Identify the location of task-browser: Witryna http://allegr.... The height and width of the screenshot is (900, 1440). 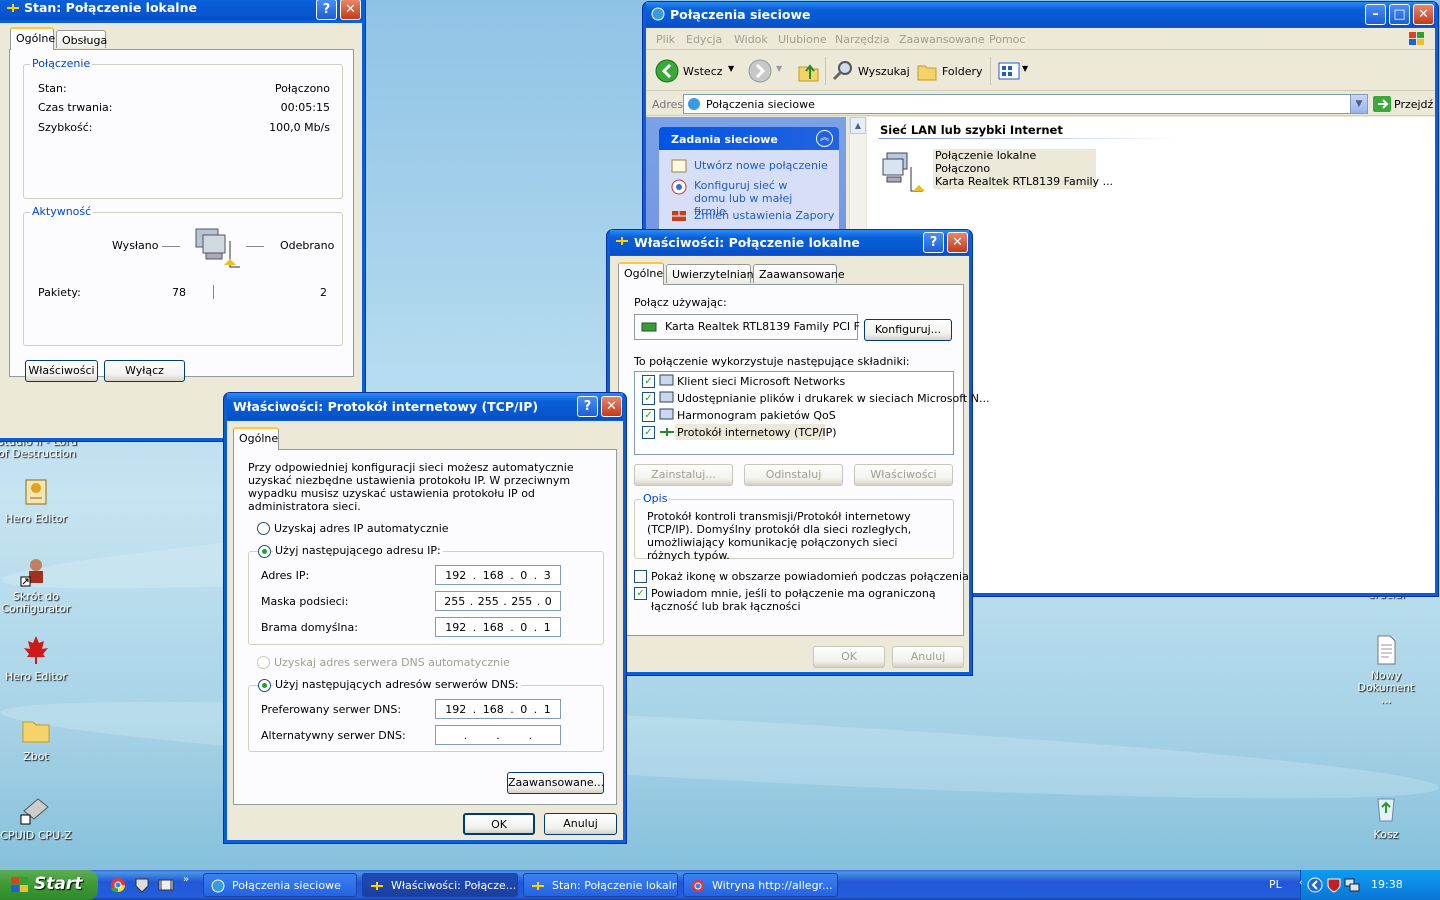
(760, 885).